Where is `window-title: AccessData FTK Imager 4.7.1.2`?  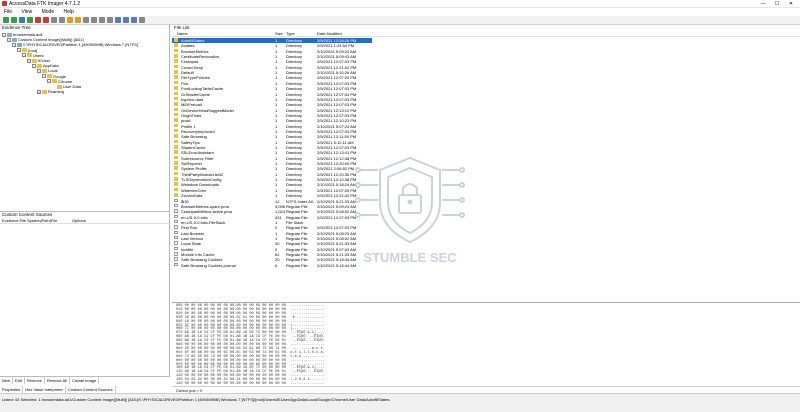
window-title: AccessData FTK Imager 4.7.1.2 is located at coordinates (45, 4).